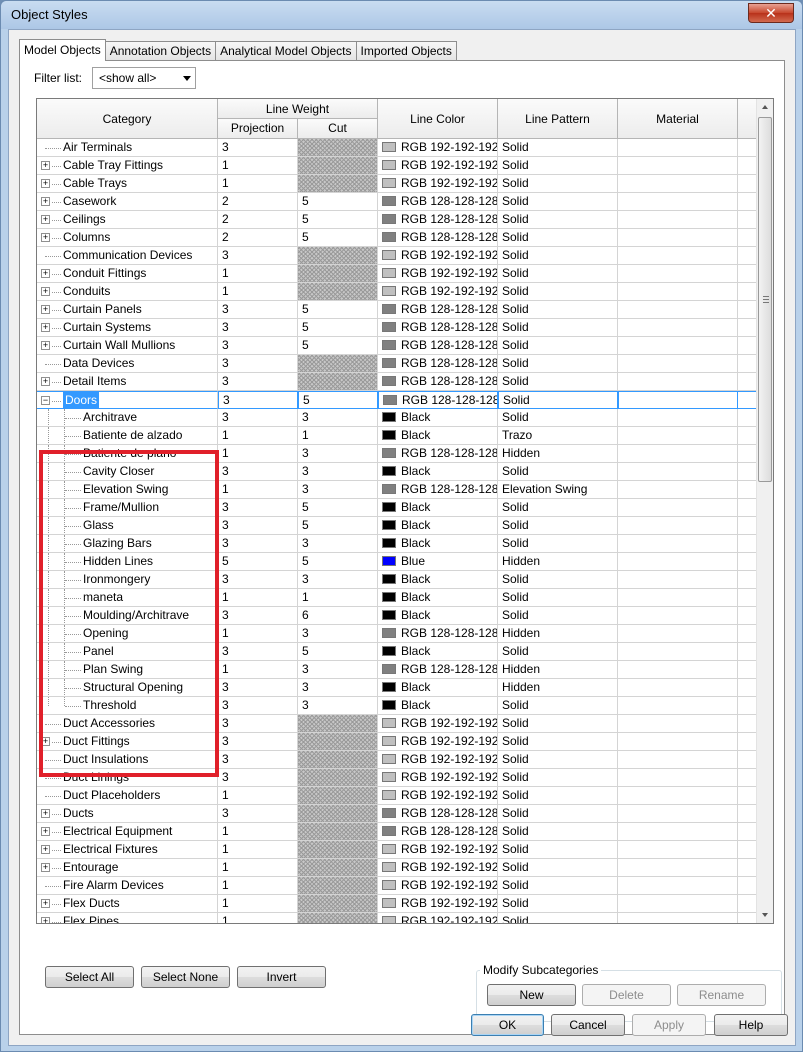 This screenshot has width=803, height=1052. Describe the element at coordinates (397, 472) in the screenshot. I see `table-row: Cavity Closer 3 3 Black Solid` at that location.